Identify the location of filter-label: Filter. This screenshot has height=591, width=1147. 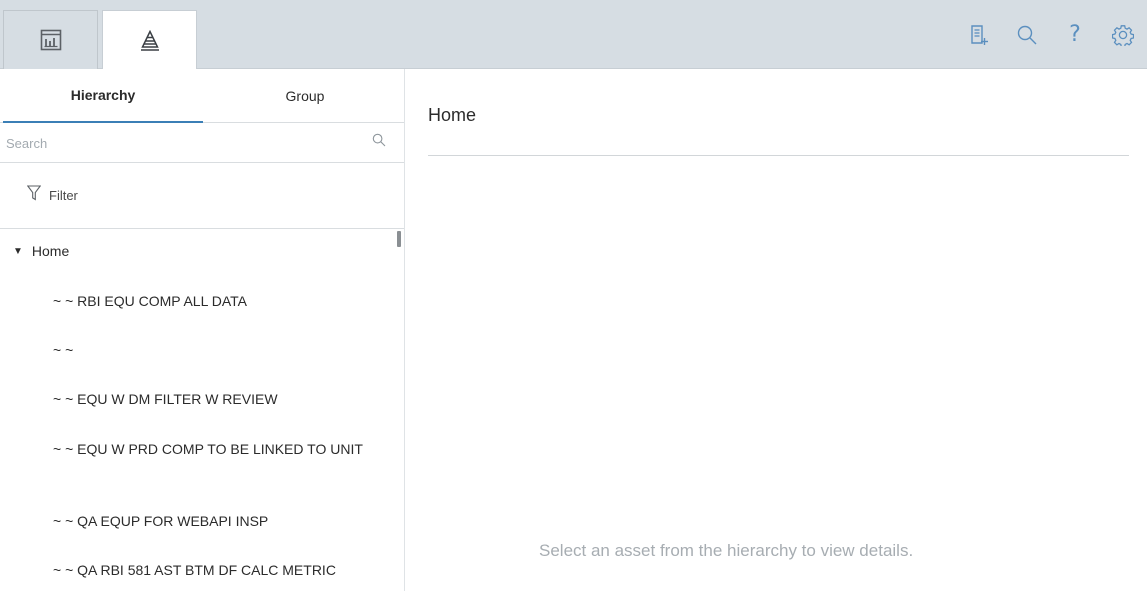
(63, 195).